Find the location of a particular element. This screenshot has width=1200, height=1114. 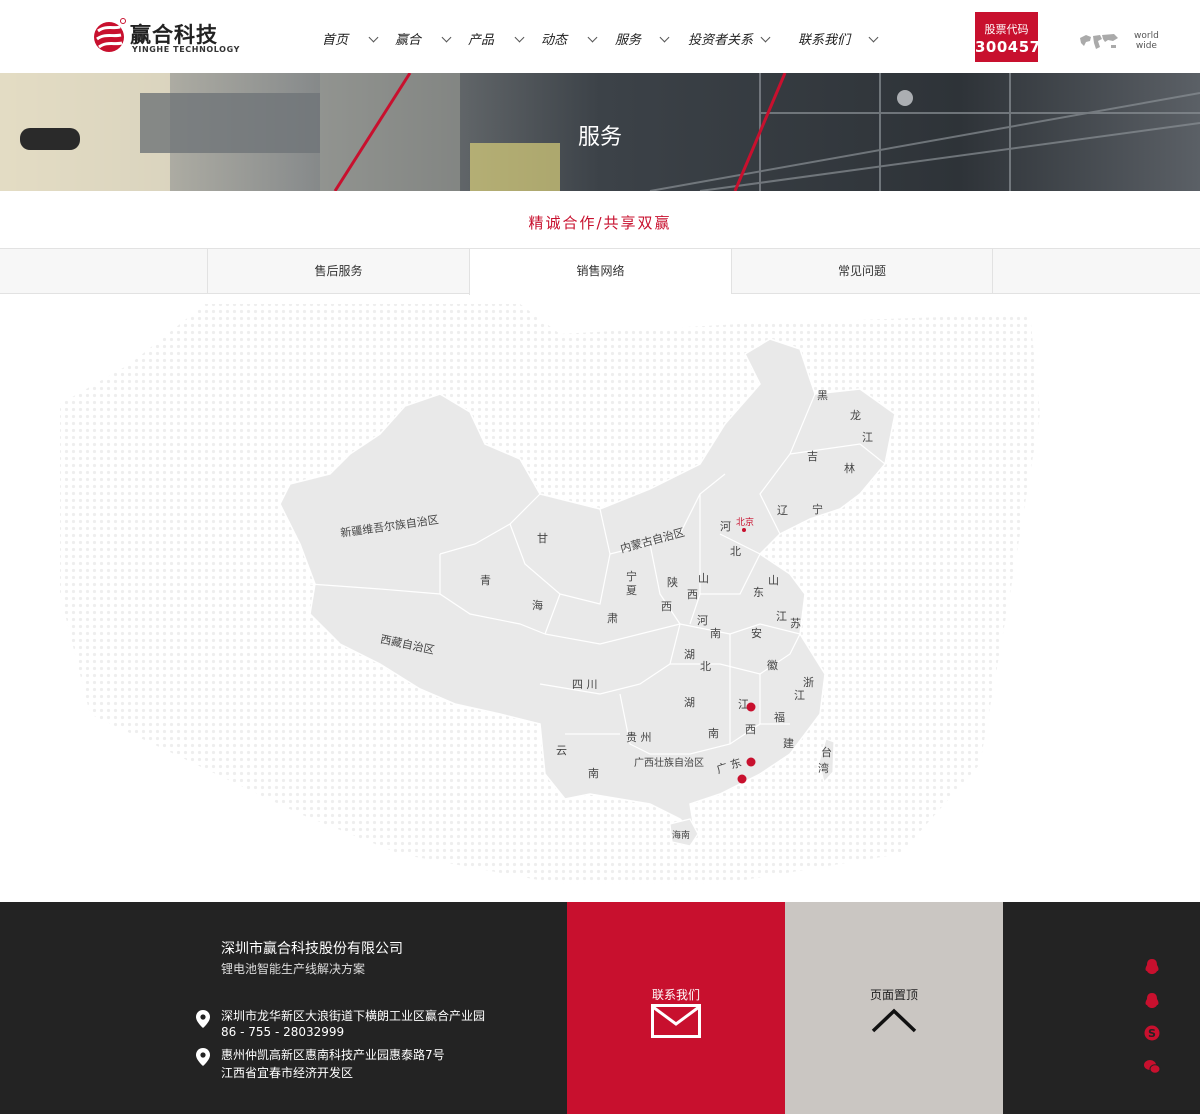

label-anhui-1: 安 is located at coordinates (756, 633).